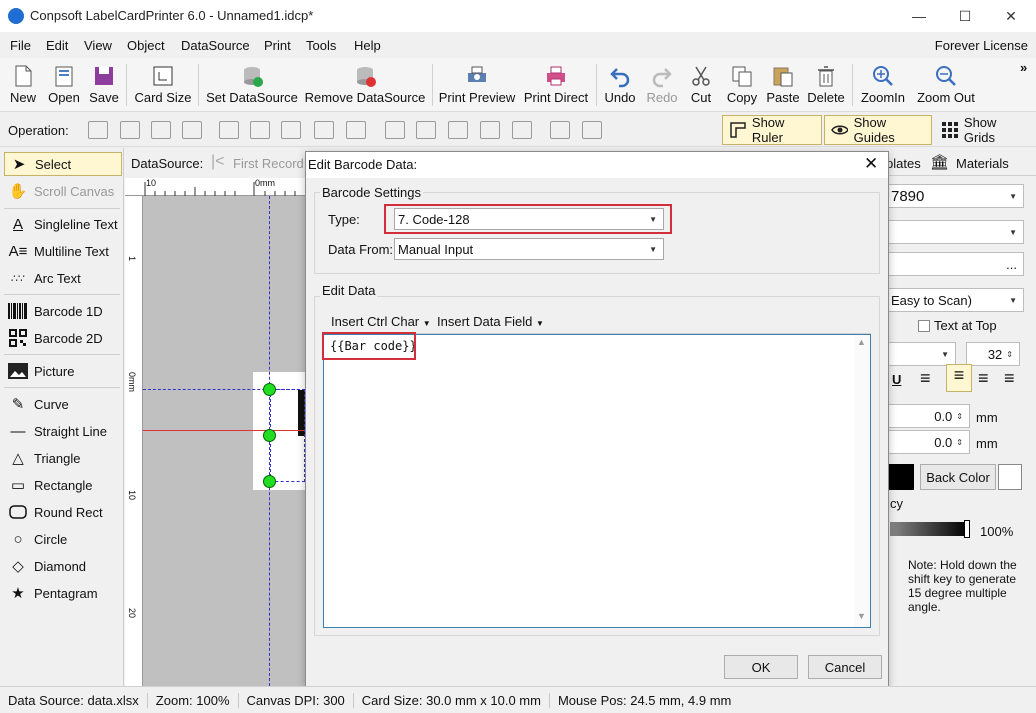 This screenshot has height=713, width=1036. What do you see at coordinates (955, 232) in the screenshot?
I see `property-combo: ▼` at bounding box center [955, 232].